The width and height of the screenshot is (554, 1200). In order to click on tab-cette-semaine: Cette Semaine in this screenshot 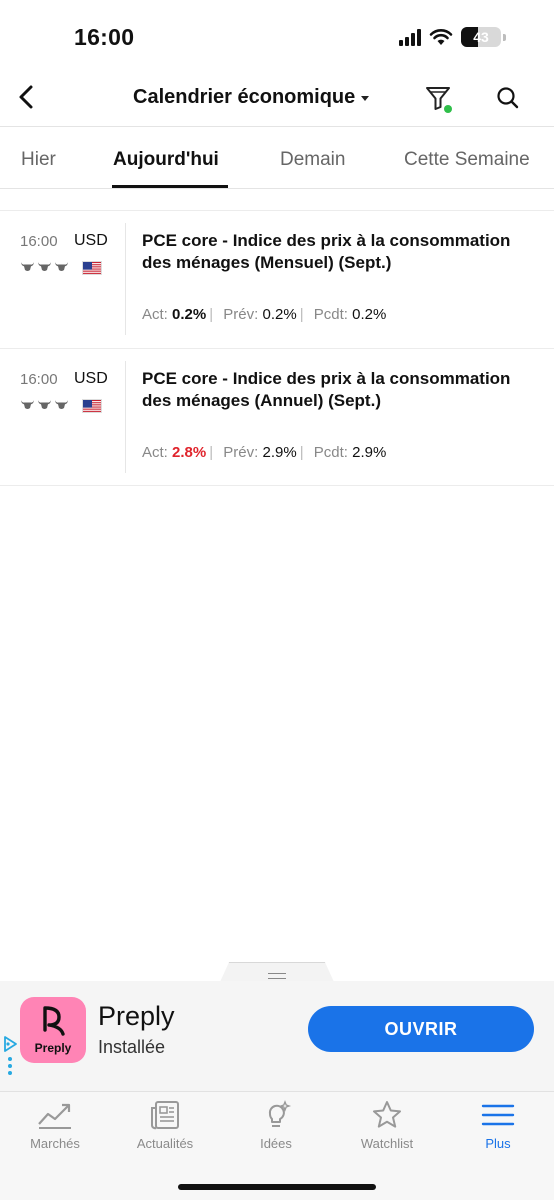, I will do `click(467, 160)`.